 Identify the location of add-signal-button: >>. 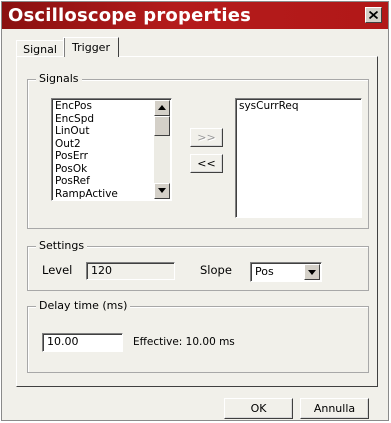
(206, 137).